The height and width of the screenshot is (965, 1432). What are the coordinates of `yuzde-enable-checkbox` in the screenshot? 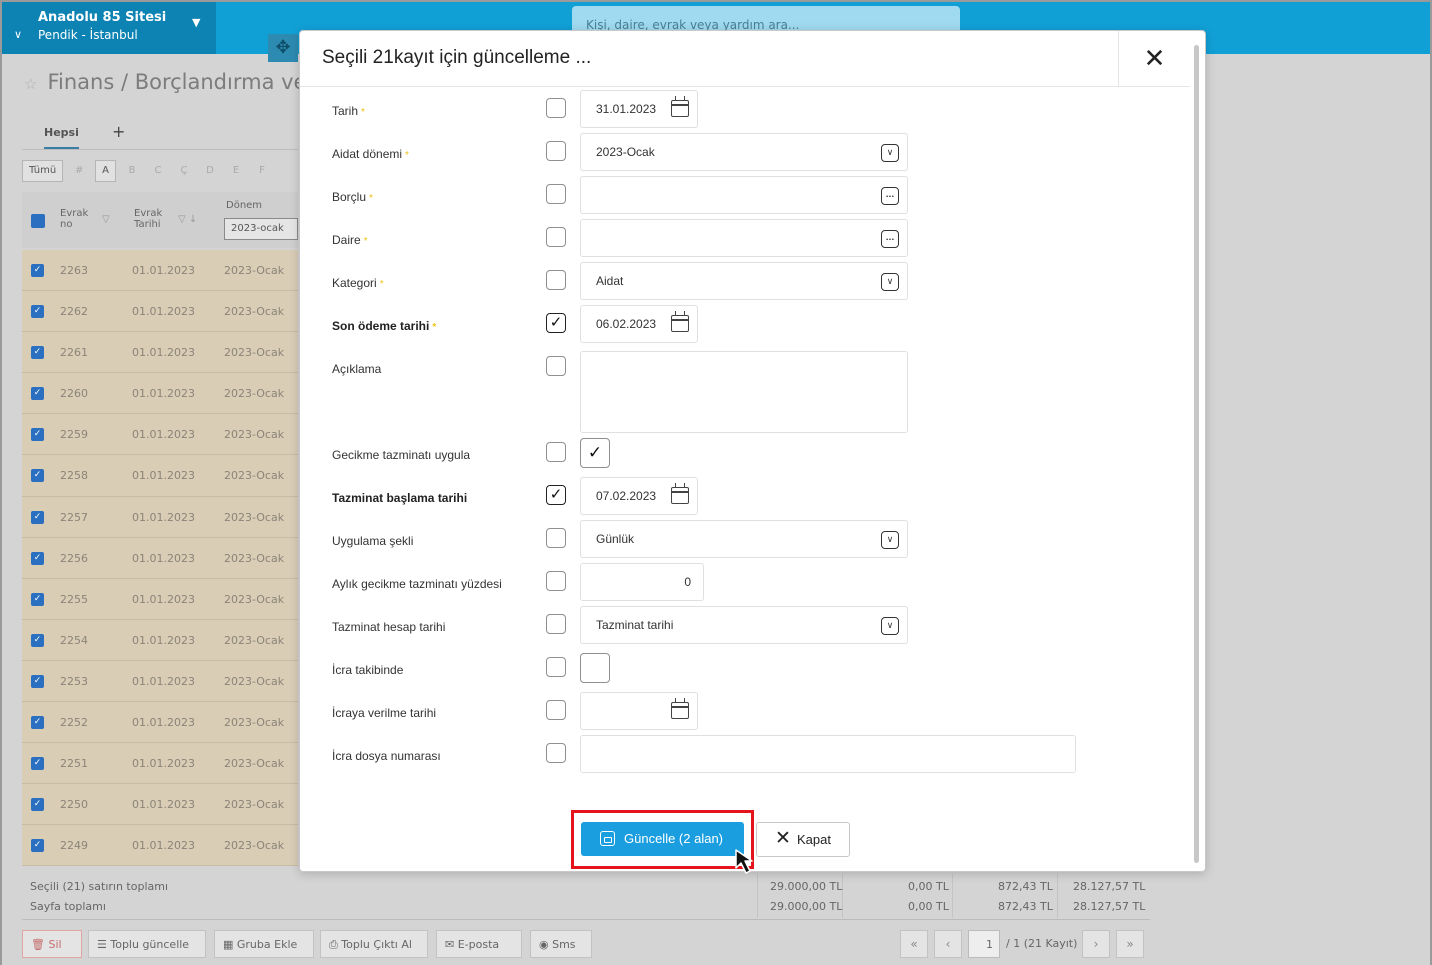 It's located at (556, 581).